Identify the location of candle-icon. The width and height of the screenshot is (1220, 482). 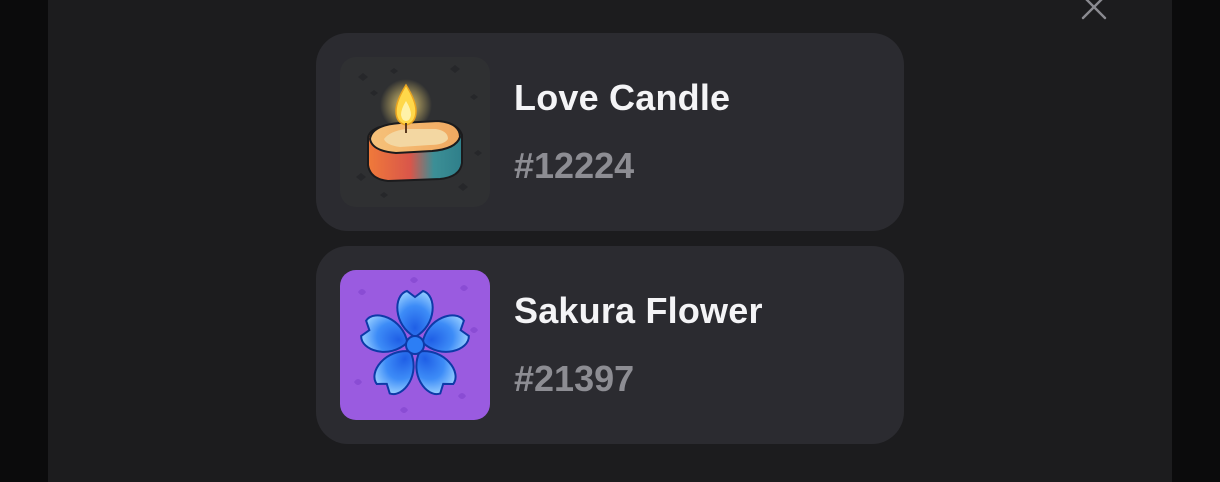
(415, 132).